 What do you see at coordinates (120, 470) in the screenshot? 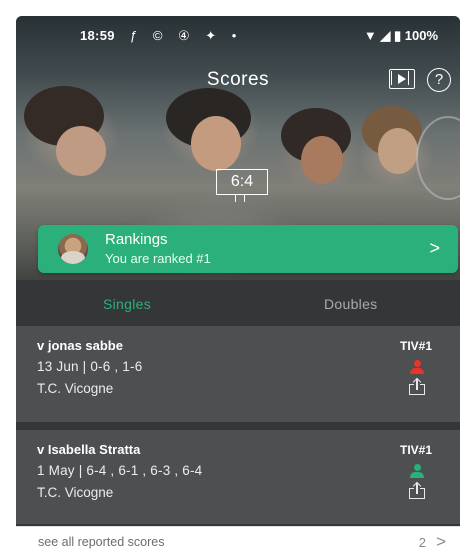
I see `match-detail: 1 May | 6-4 , 6-1 , 6-3 , 6-4` at bounding box center [120, 470].